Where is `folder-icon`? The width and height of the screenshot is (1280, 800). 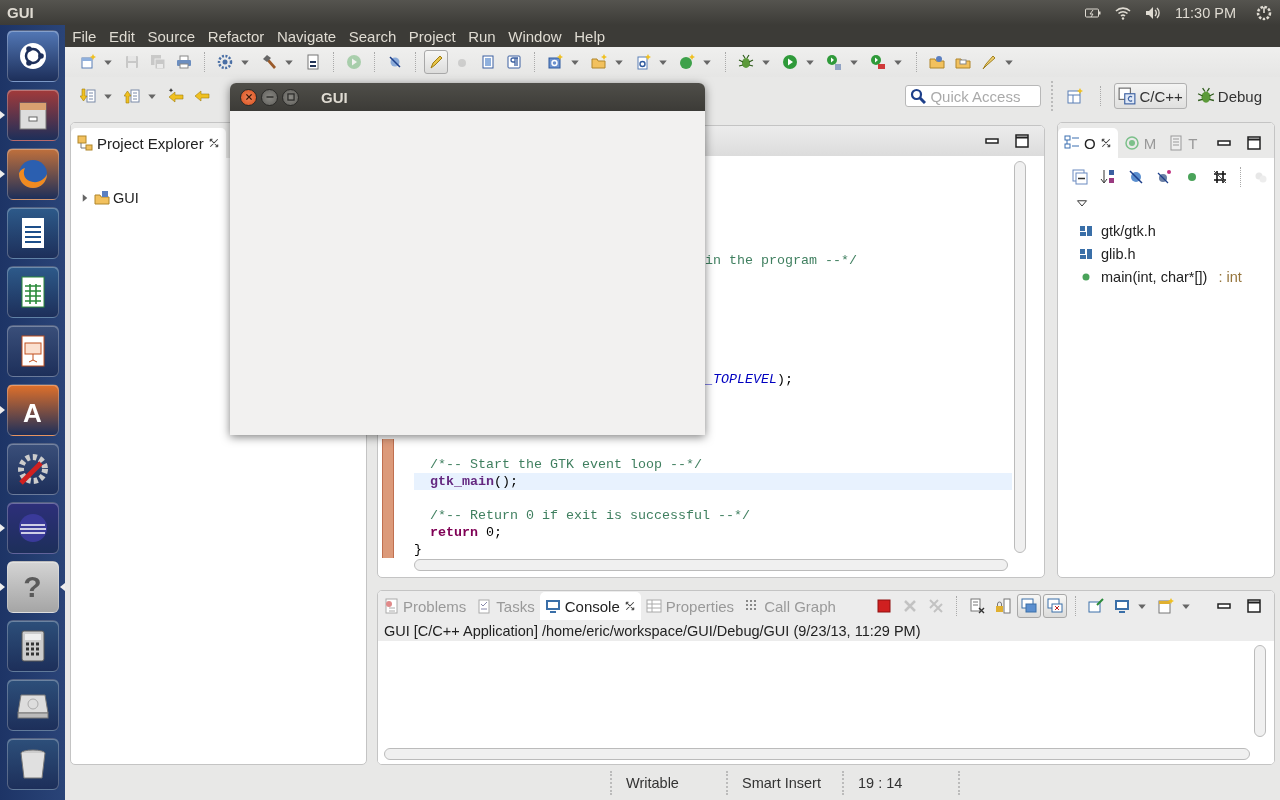
folder-icon is located at coordinates (937, 62).